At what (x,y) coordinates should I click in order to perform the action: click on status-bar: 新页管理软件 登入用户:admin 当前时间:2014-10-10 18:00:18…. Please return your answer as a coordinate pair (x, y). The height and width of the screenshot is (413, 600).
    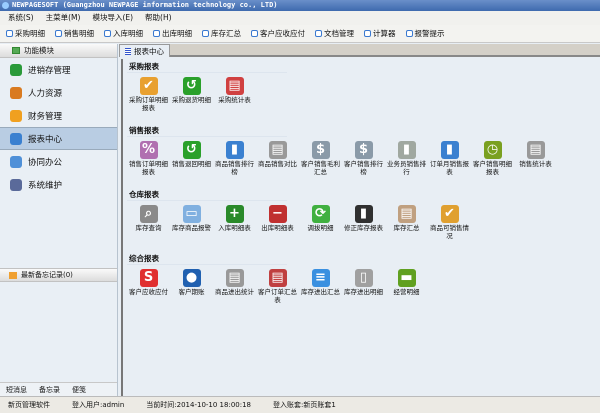
    Looking at the image, I should click on (300, 404).